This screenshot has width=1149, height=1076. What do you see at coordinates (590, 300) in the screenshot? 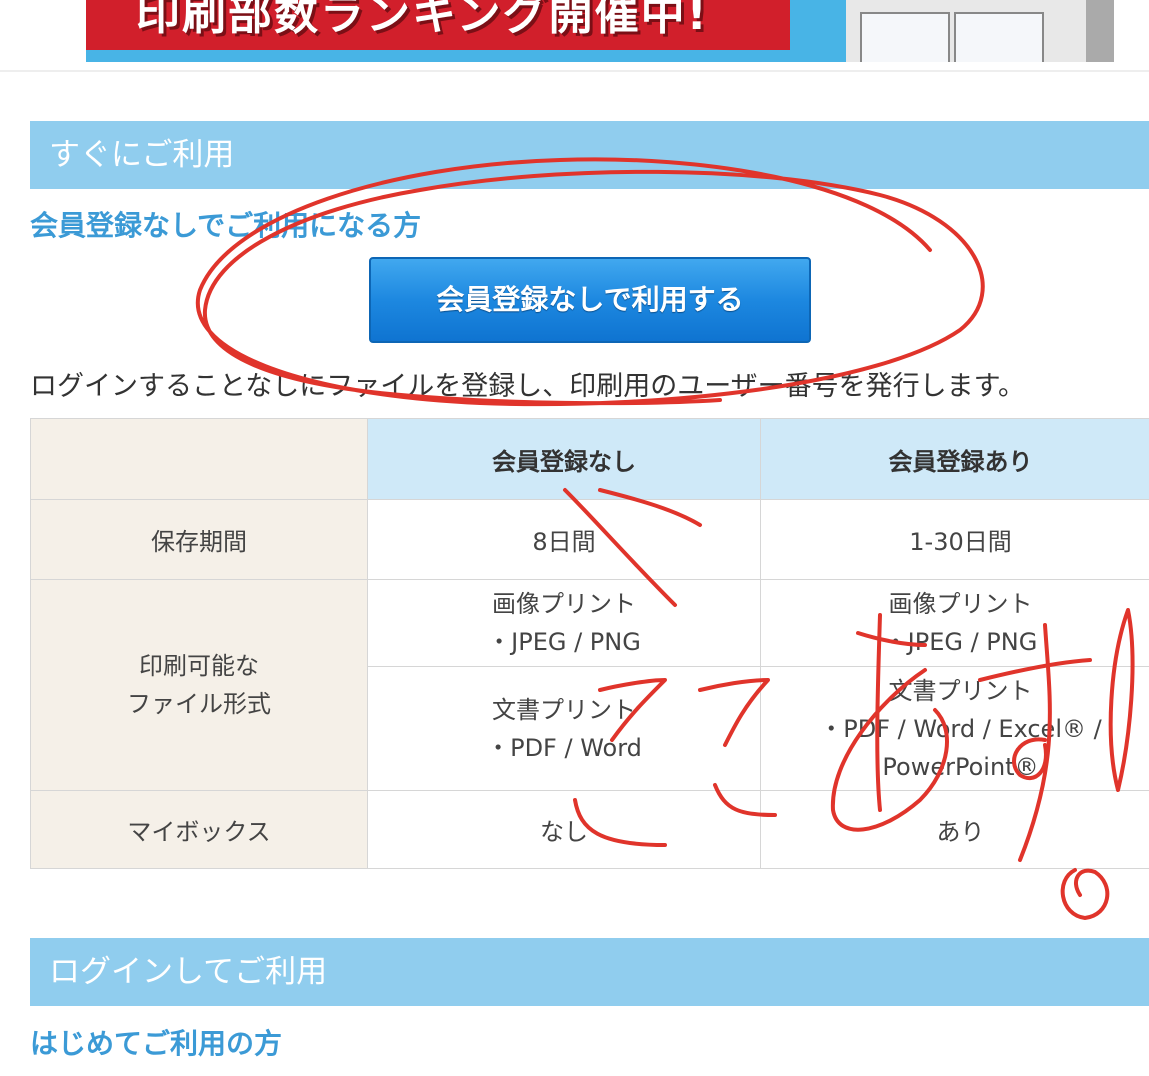
I see `use-without-registration-button: 会員登録なしで利用する` at bounding box center [590, 300].